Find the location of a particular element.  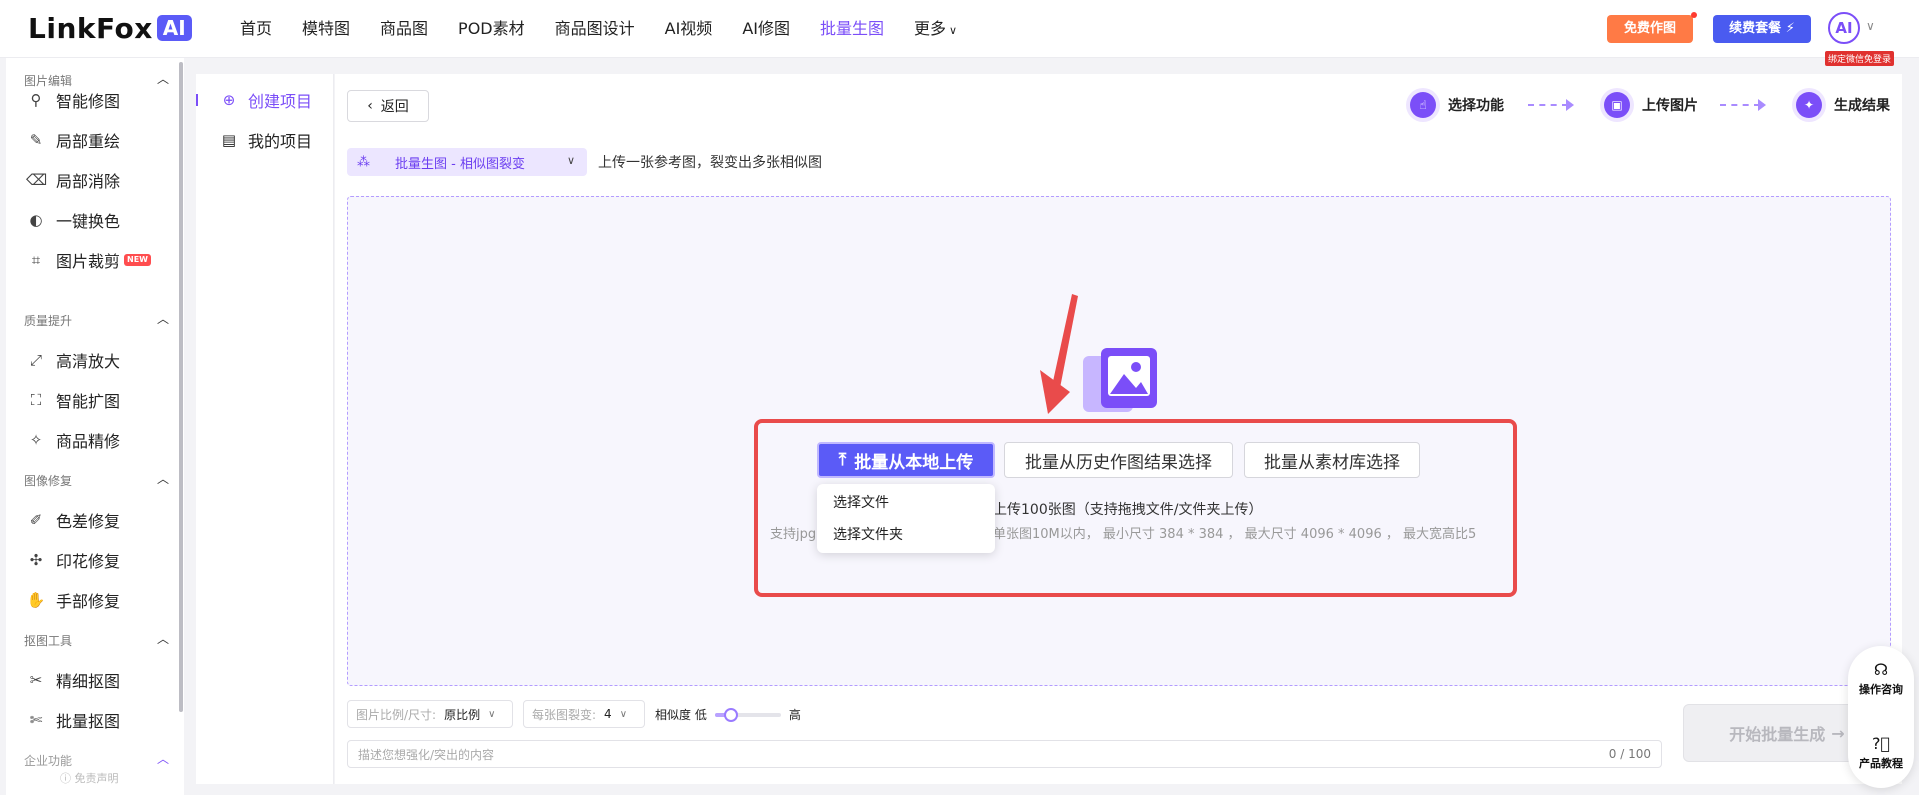

count-select: 每张图裂变: 4 ∨ is located at coordinates (584, 714).